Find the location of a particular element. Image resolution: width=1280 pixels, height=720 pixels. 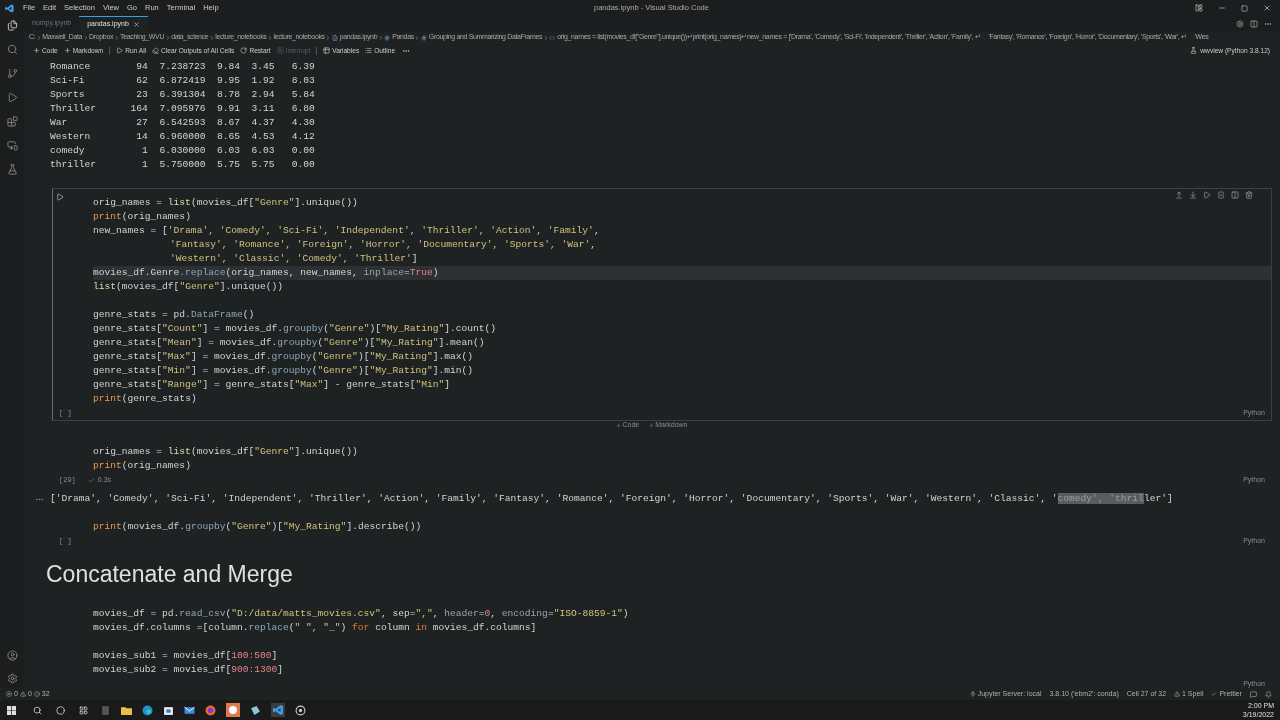

eraser-icon is located at coordinates (156, 50).